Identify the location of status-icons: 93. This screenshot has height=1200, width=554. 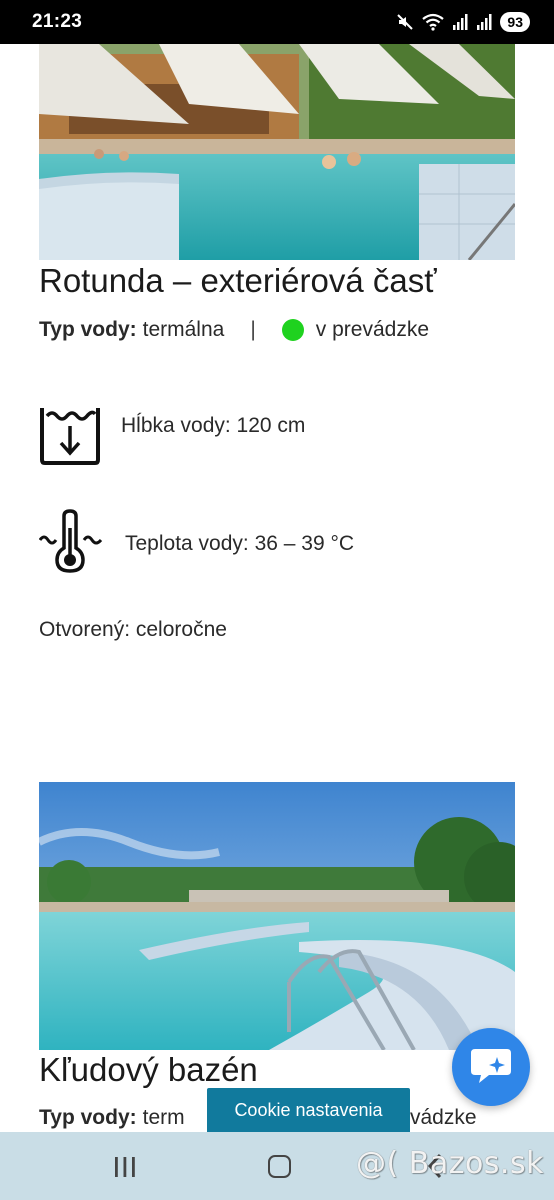
(463, 22).